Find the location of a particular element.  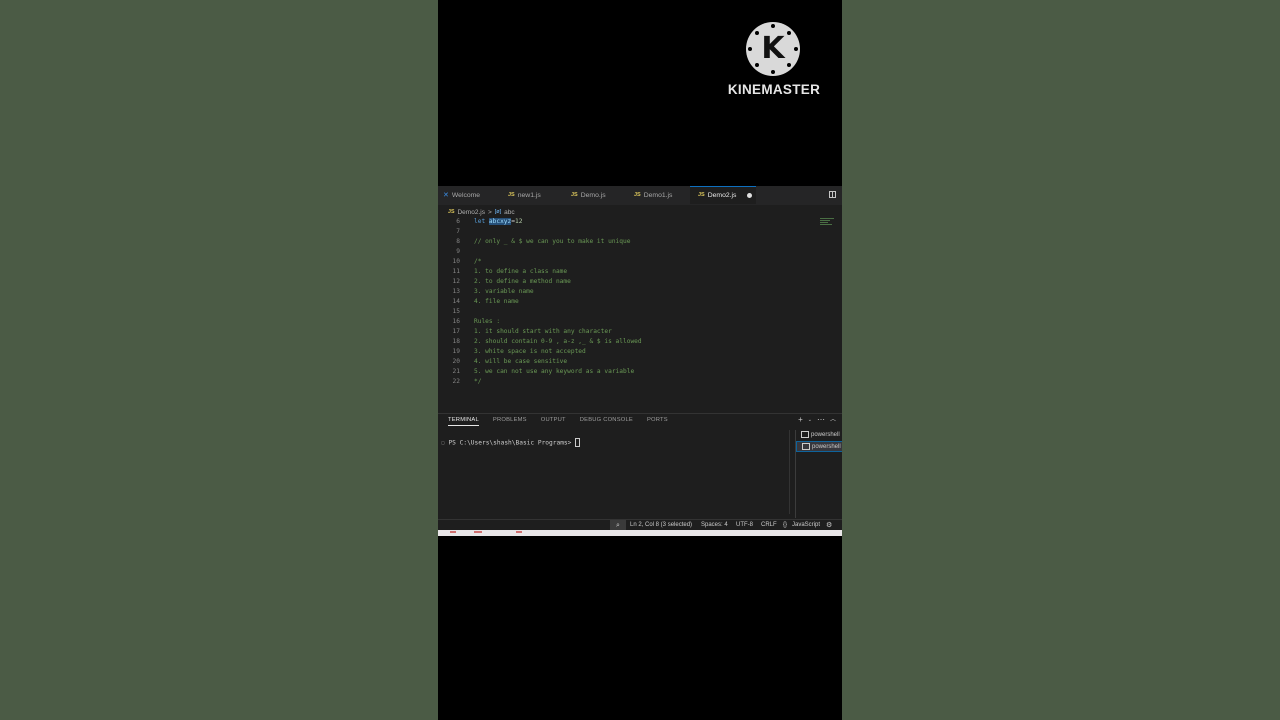

tab-welcome: ✕ Welcome is located at coordinates (473, 195).